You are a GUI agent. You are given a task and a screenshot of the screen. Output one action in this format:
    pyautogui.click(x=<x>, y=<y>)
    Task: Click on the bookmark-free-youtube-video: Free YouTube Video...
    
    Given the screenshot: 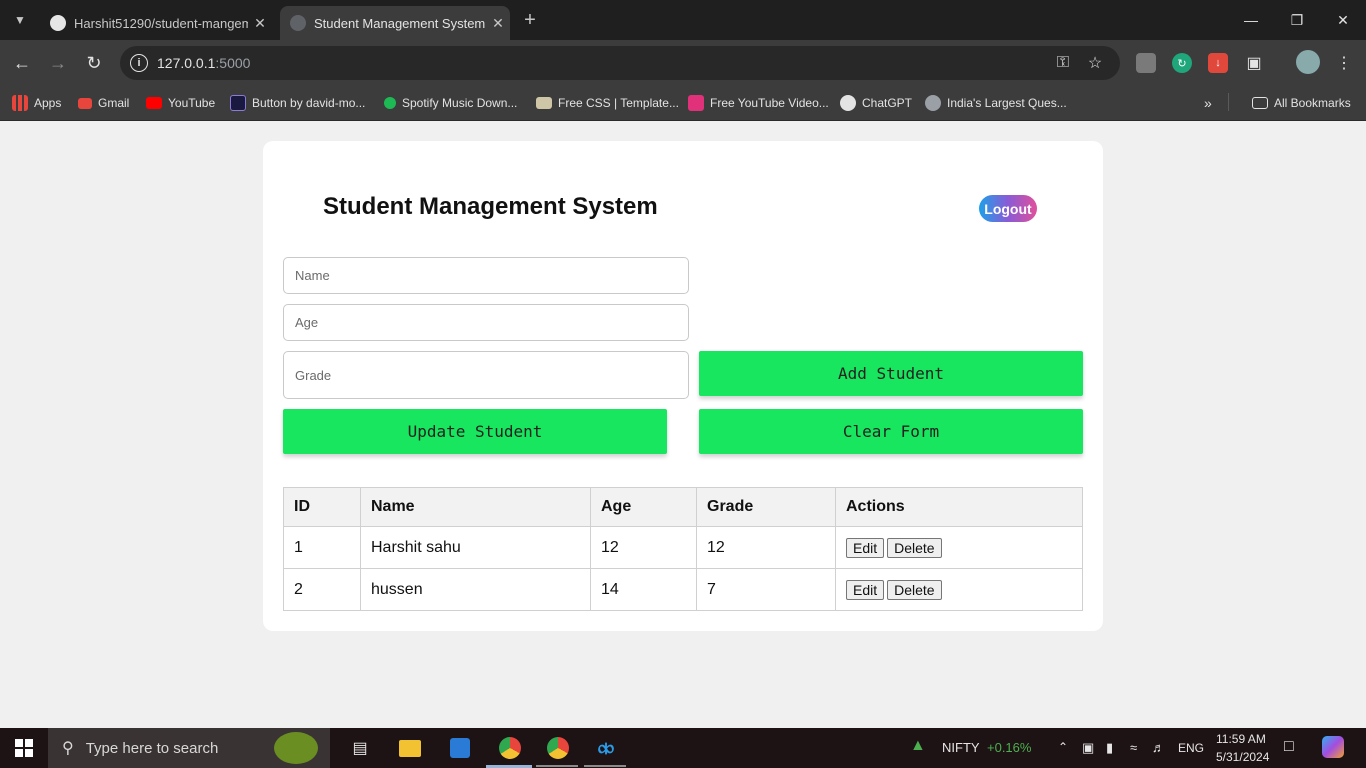 What is the action you would take?
    pyautogui.click(x=758, y=103)
    